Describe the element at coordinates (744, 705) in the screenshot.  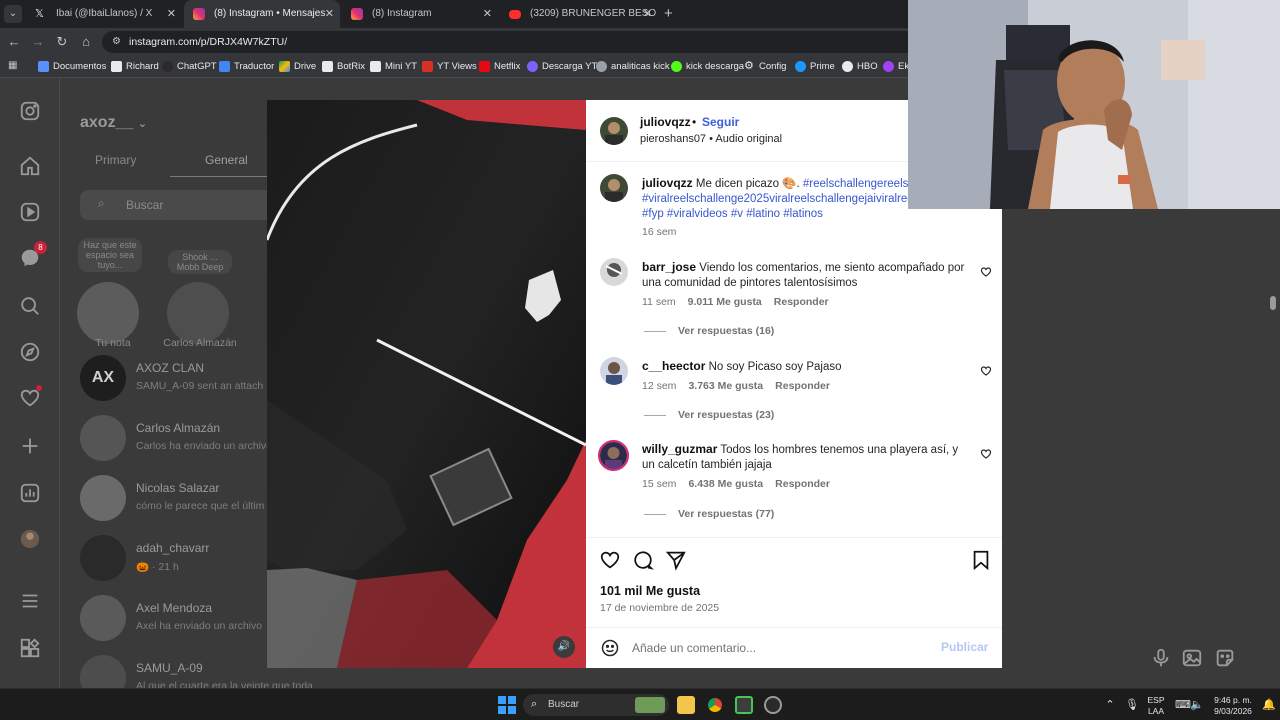
I see `app-icon` at that location.